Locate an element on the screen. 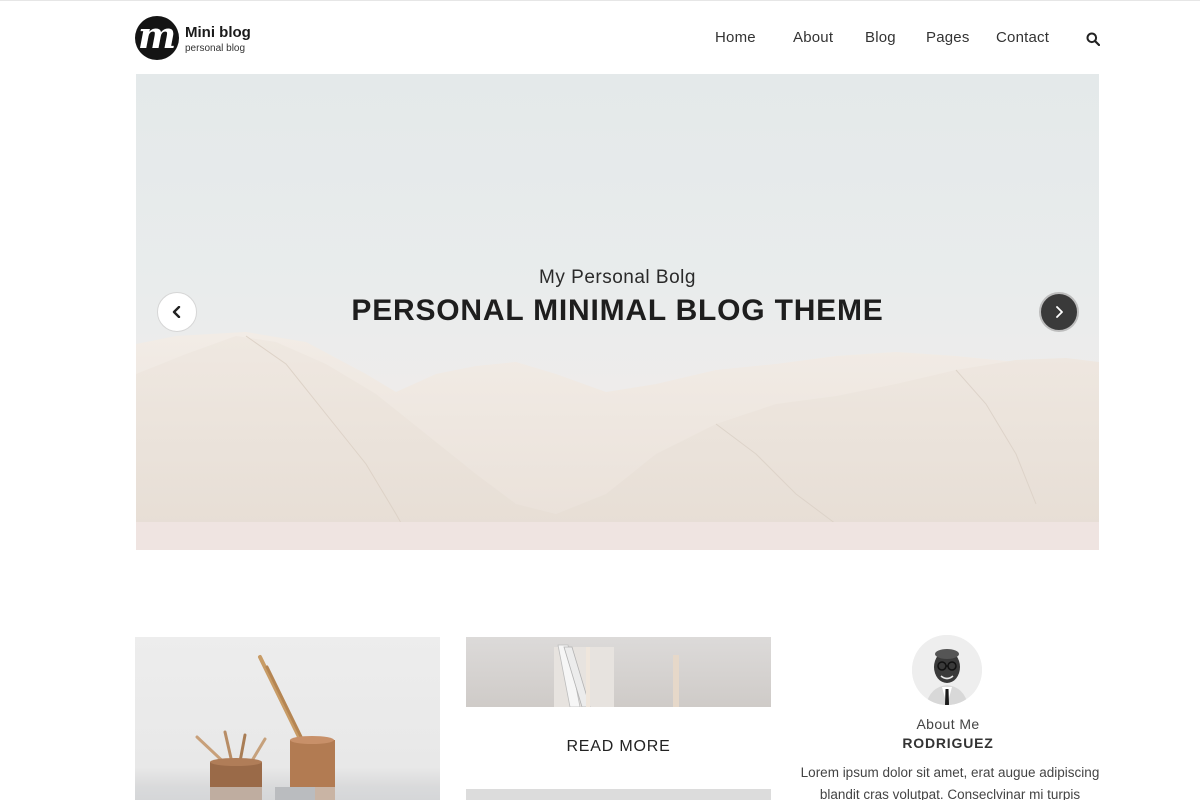 The image size is (1200, 800). pencil-cups-image is located at coordinates (287, 727).